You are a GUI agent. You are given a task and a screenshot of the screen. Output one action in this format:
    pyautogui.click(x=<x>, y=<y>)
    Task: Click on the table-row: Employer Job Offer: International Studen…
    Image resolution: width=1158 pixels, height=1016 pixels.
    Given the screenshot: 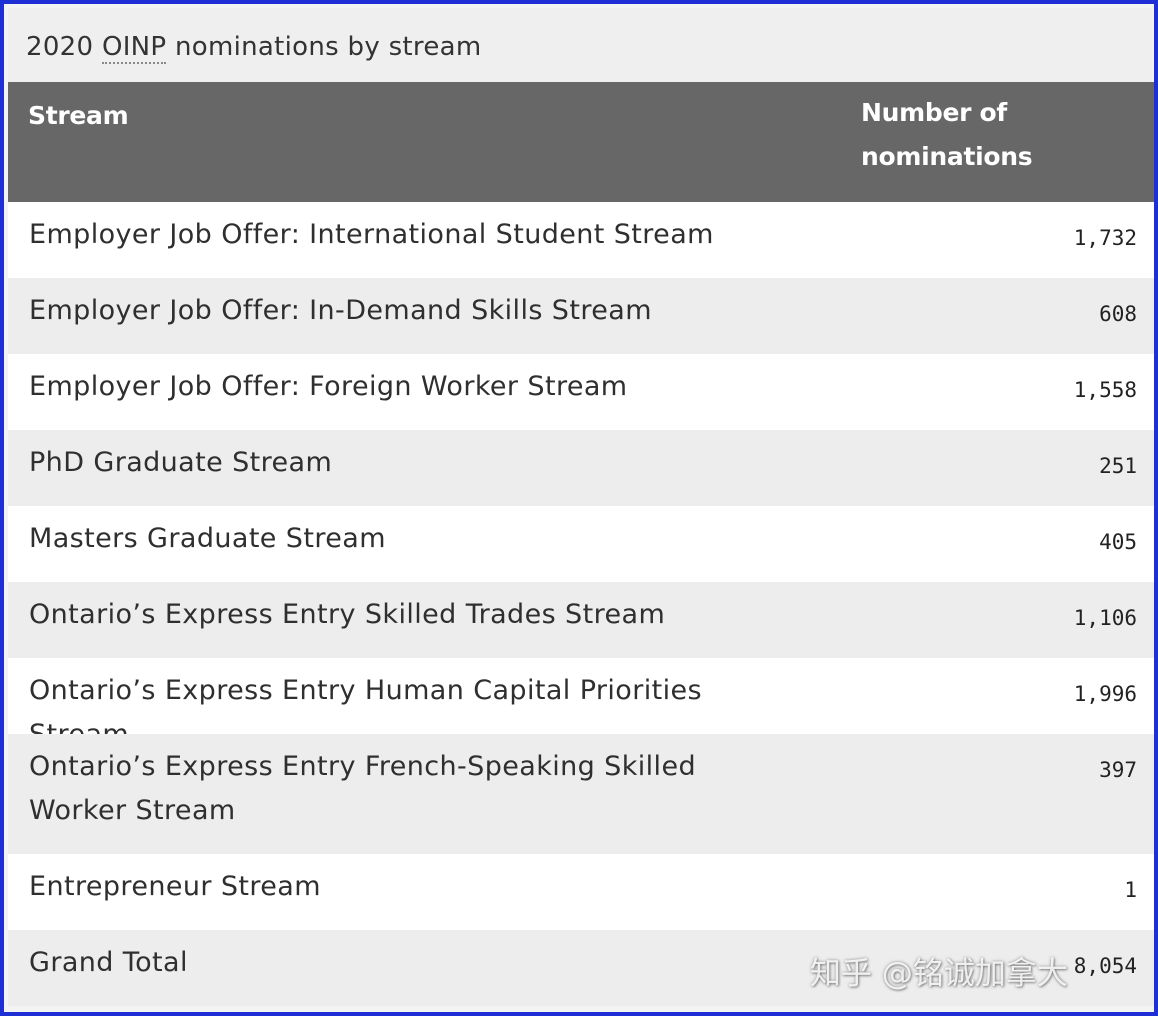 What is the action you would take?
    pyautogui.click(x=581, y=240)
    